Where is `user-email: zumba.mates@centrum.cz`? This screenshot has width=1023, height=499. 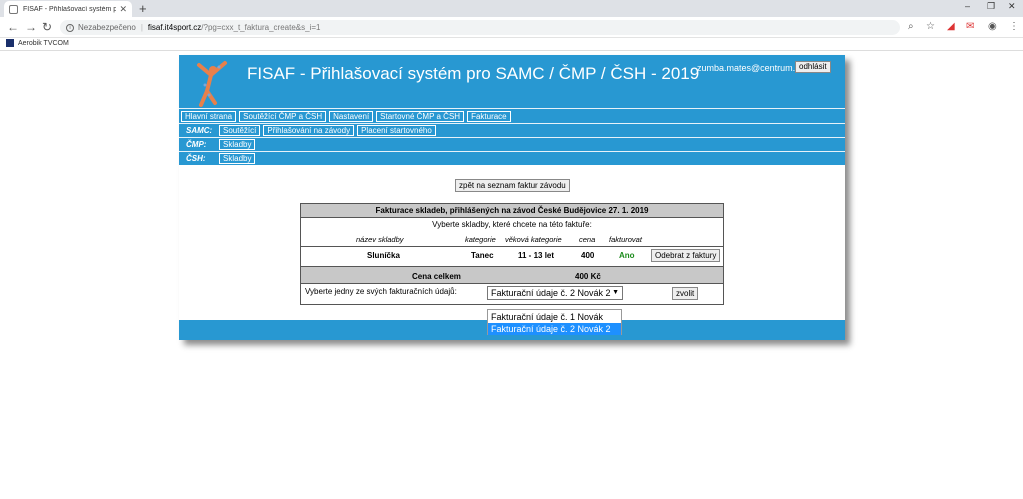
user-email: zumba.mates@centrum.cz is located at coordinates (751, 68).